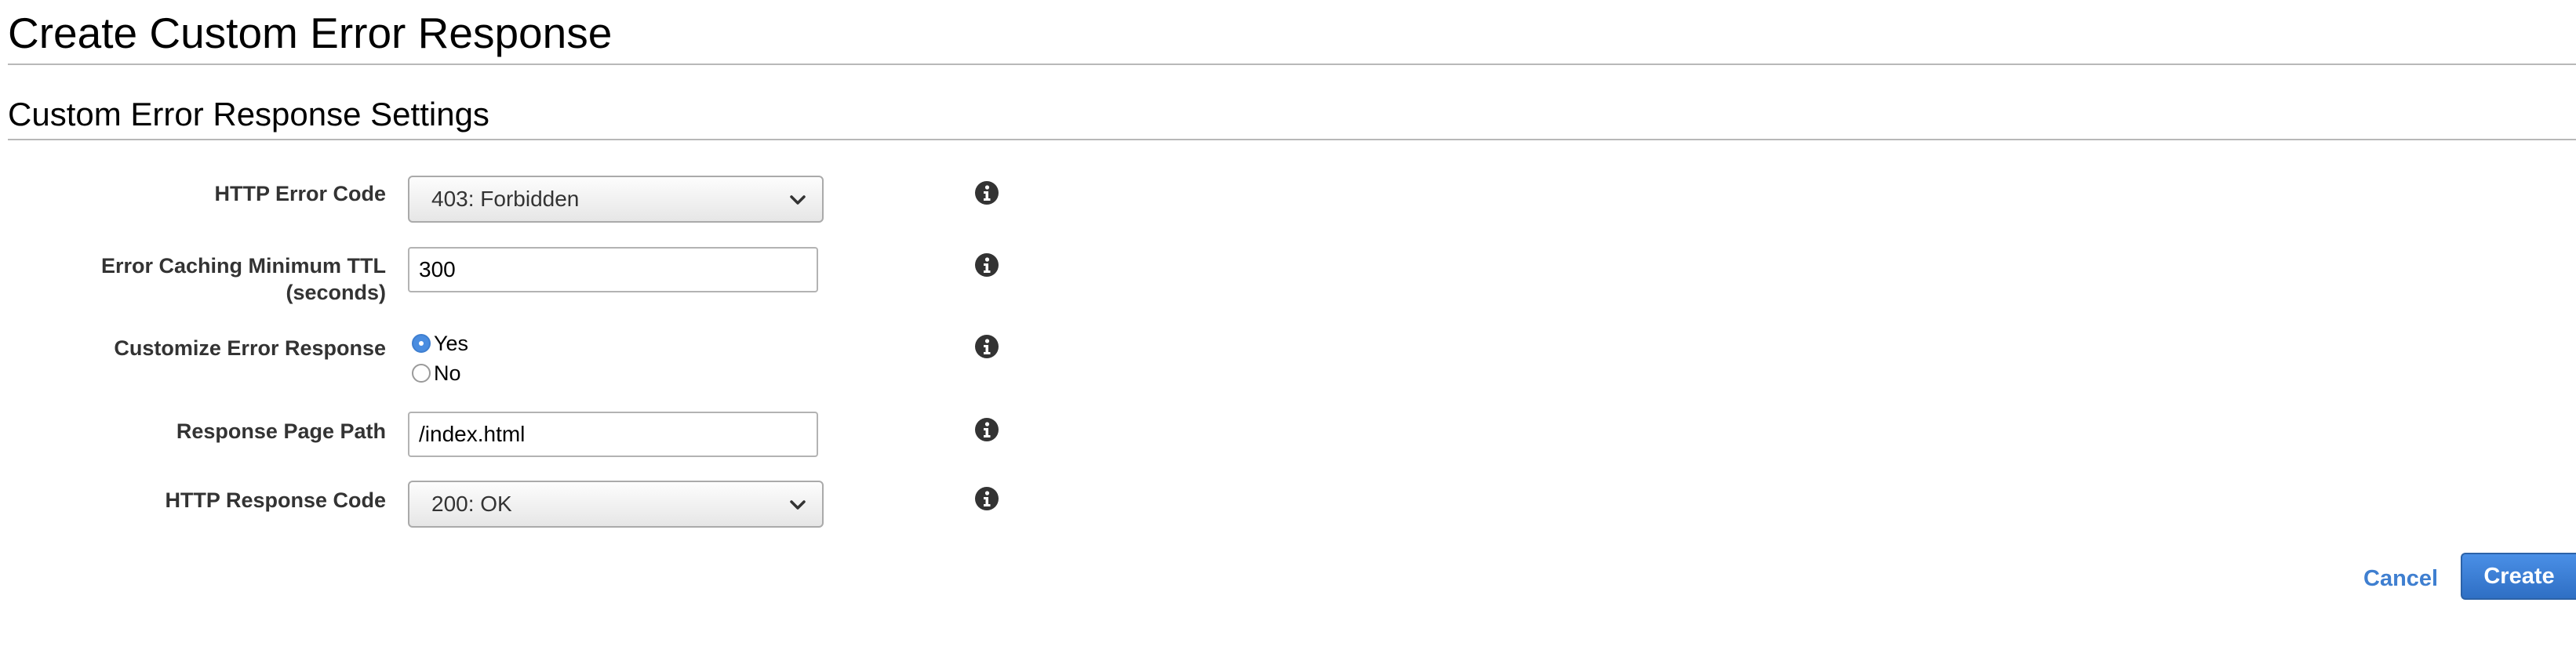 The width and height of the screenshot is (2576, 657). Describe the element at coordinates (2400, 578) in the screenshot. I see `cancel-button: Cancel` at that location.